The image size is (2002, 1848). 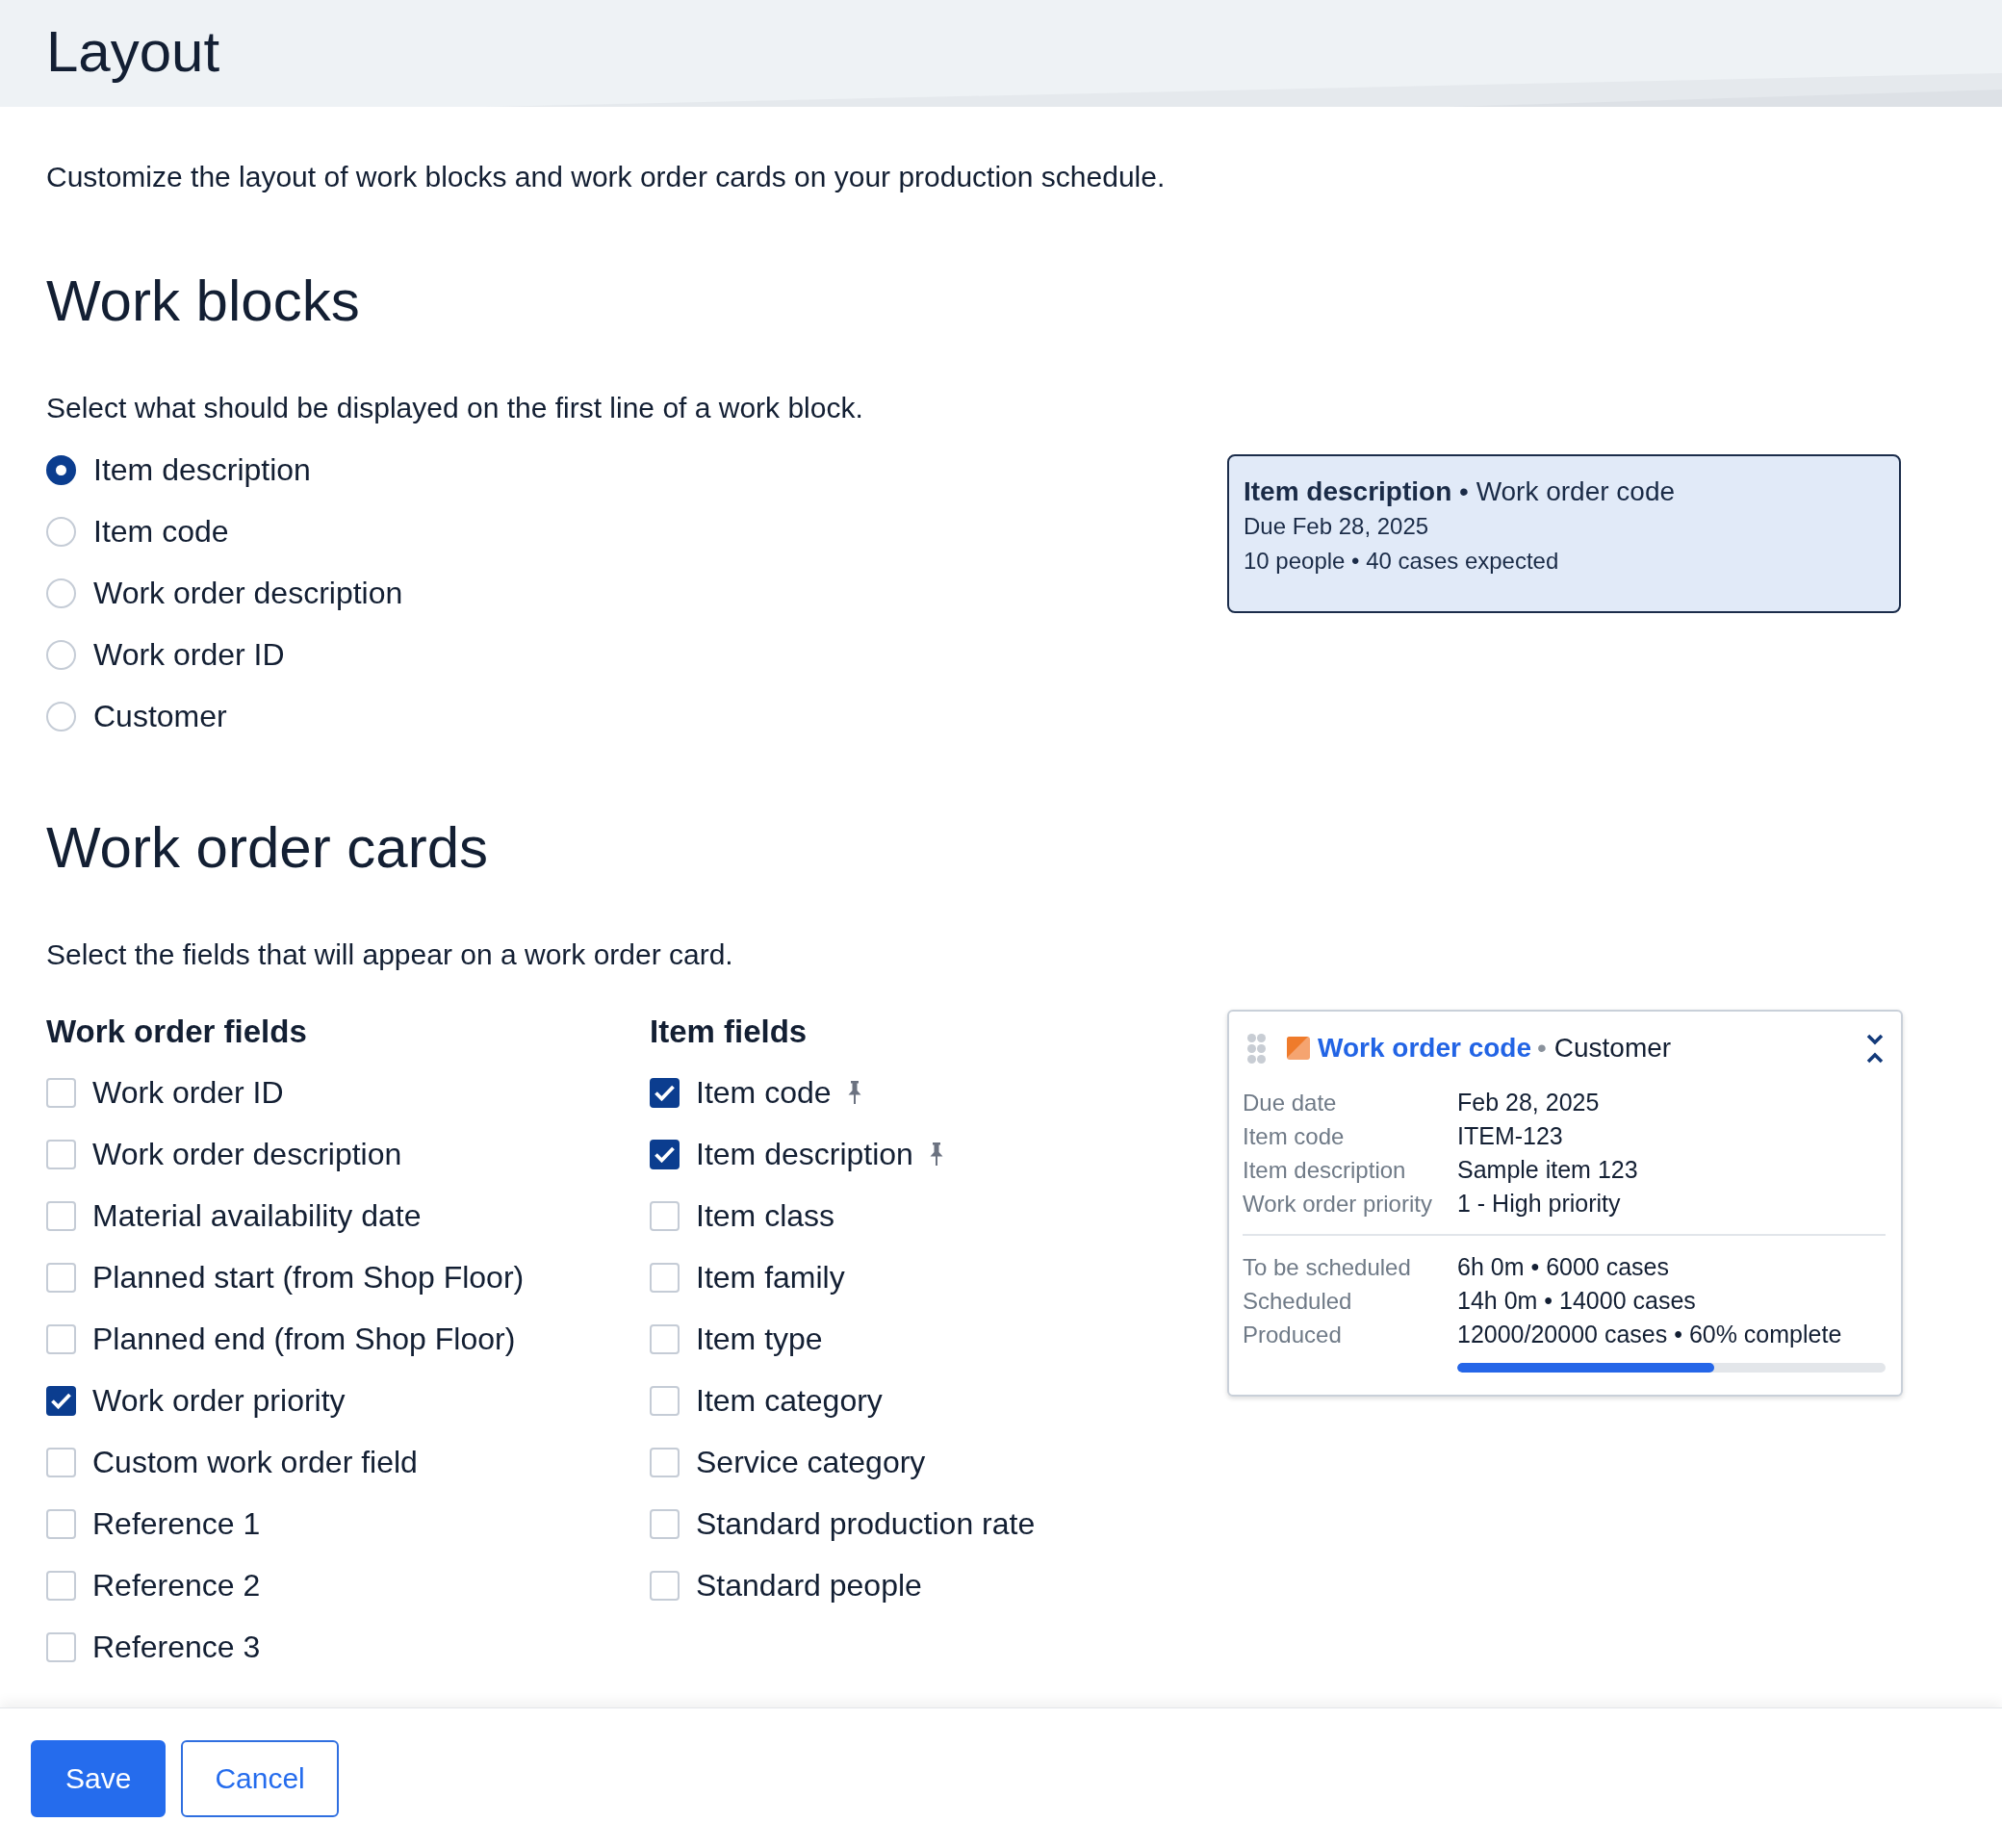 What do you see at coordinates (161, 531) in the screenshot?
I see `radio-label: Item code` at bounding box center [161, 531].